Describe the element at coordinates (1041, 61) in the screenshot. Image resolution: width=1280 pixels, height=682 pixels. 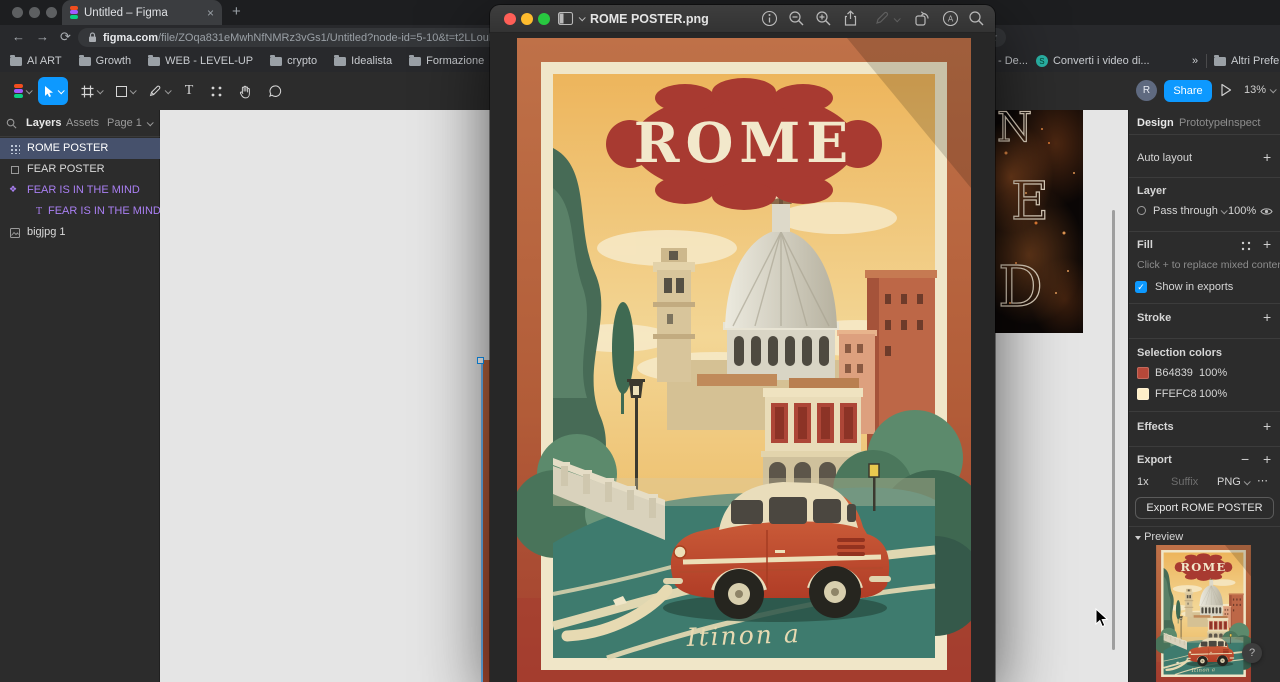
I see `converti-icon: S` at that location.